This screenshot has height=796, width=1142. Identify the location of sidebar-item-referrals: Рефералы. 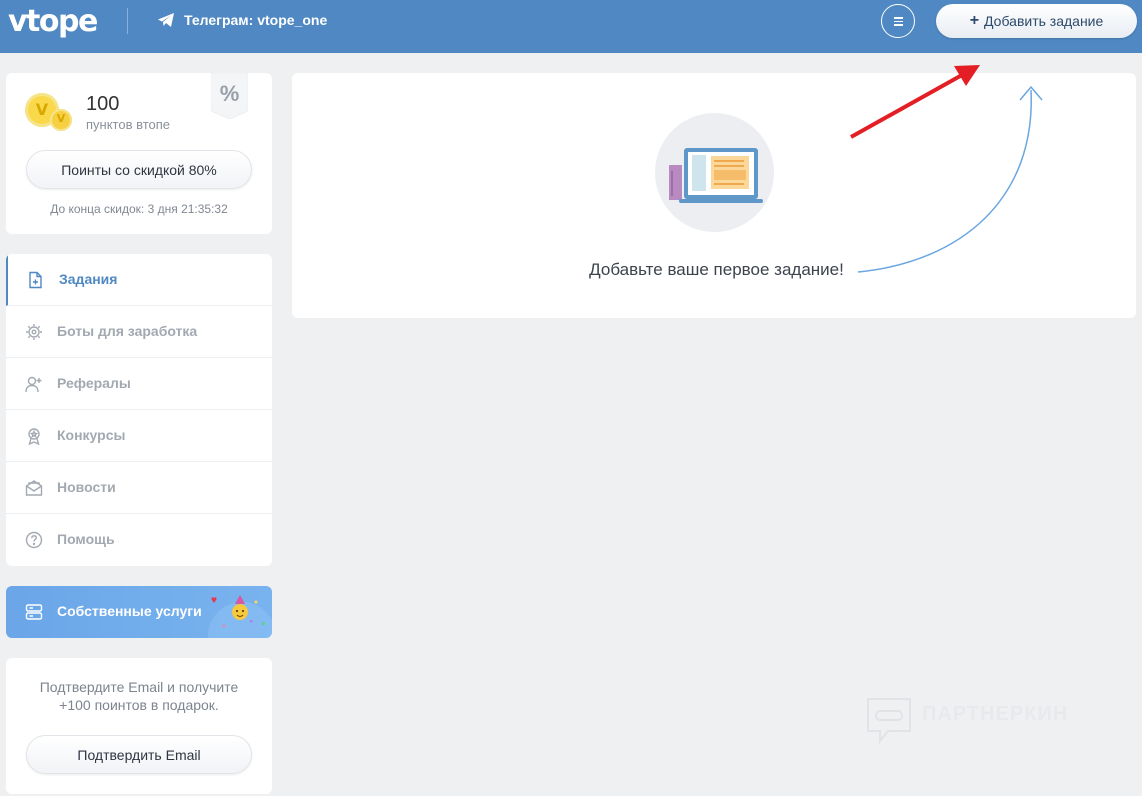
(139, 384).